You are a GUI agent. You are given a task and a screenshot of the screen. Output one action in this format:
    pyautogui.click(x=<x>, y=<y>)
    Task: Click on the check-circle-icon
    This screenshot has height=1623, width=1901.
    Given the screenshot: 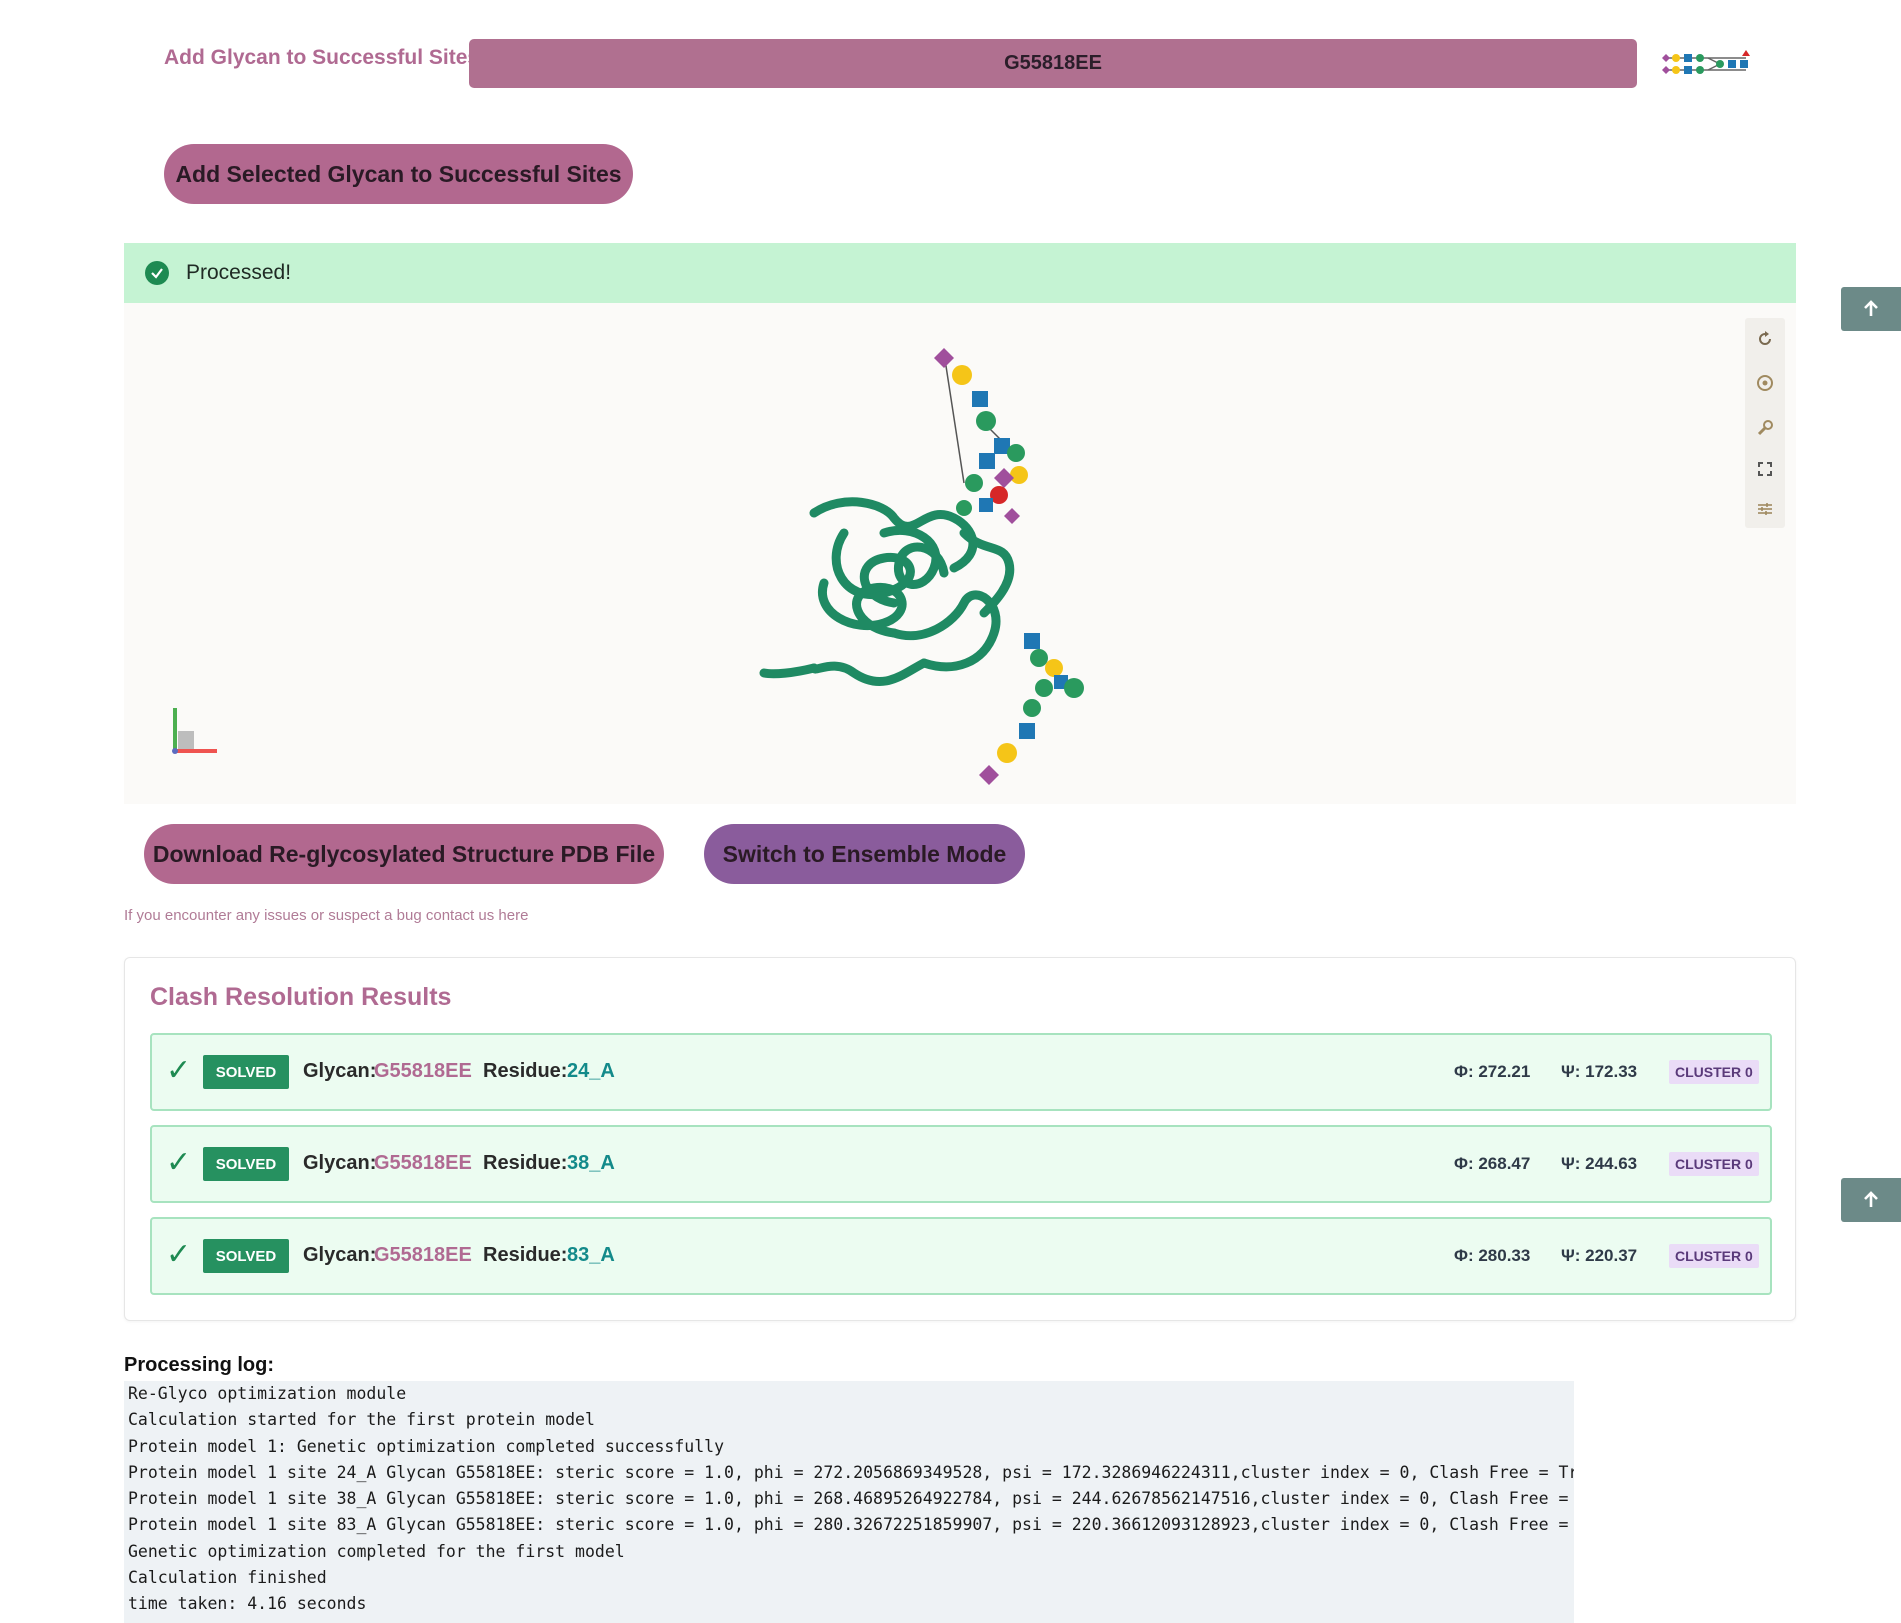 What is the action you would take?
    pyautogui.click(x=157, y=273)
    